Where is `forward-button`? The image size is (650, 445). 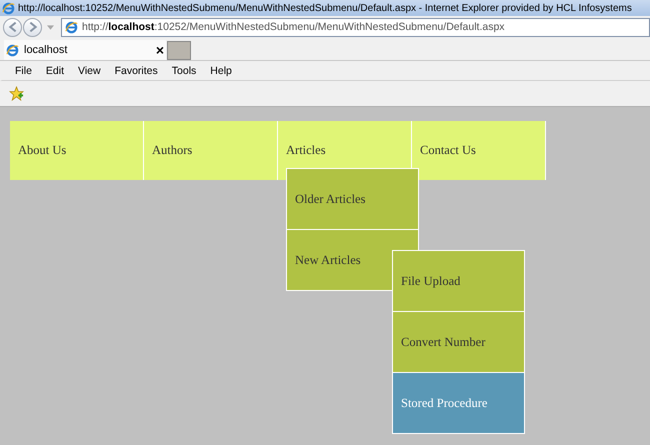
forward-button is located at coordinates (32, 27).